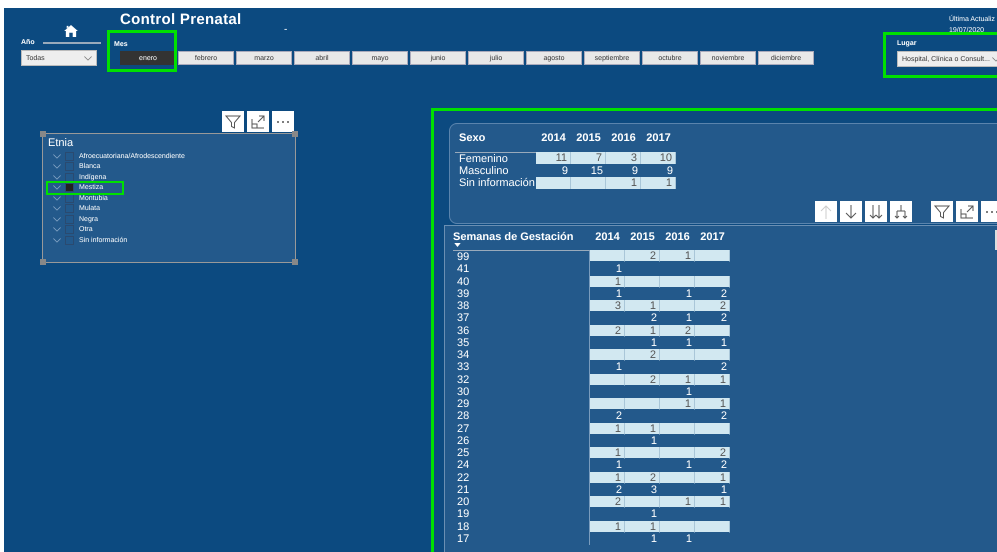  I want to click on row-header: 39, so click(521, 294).